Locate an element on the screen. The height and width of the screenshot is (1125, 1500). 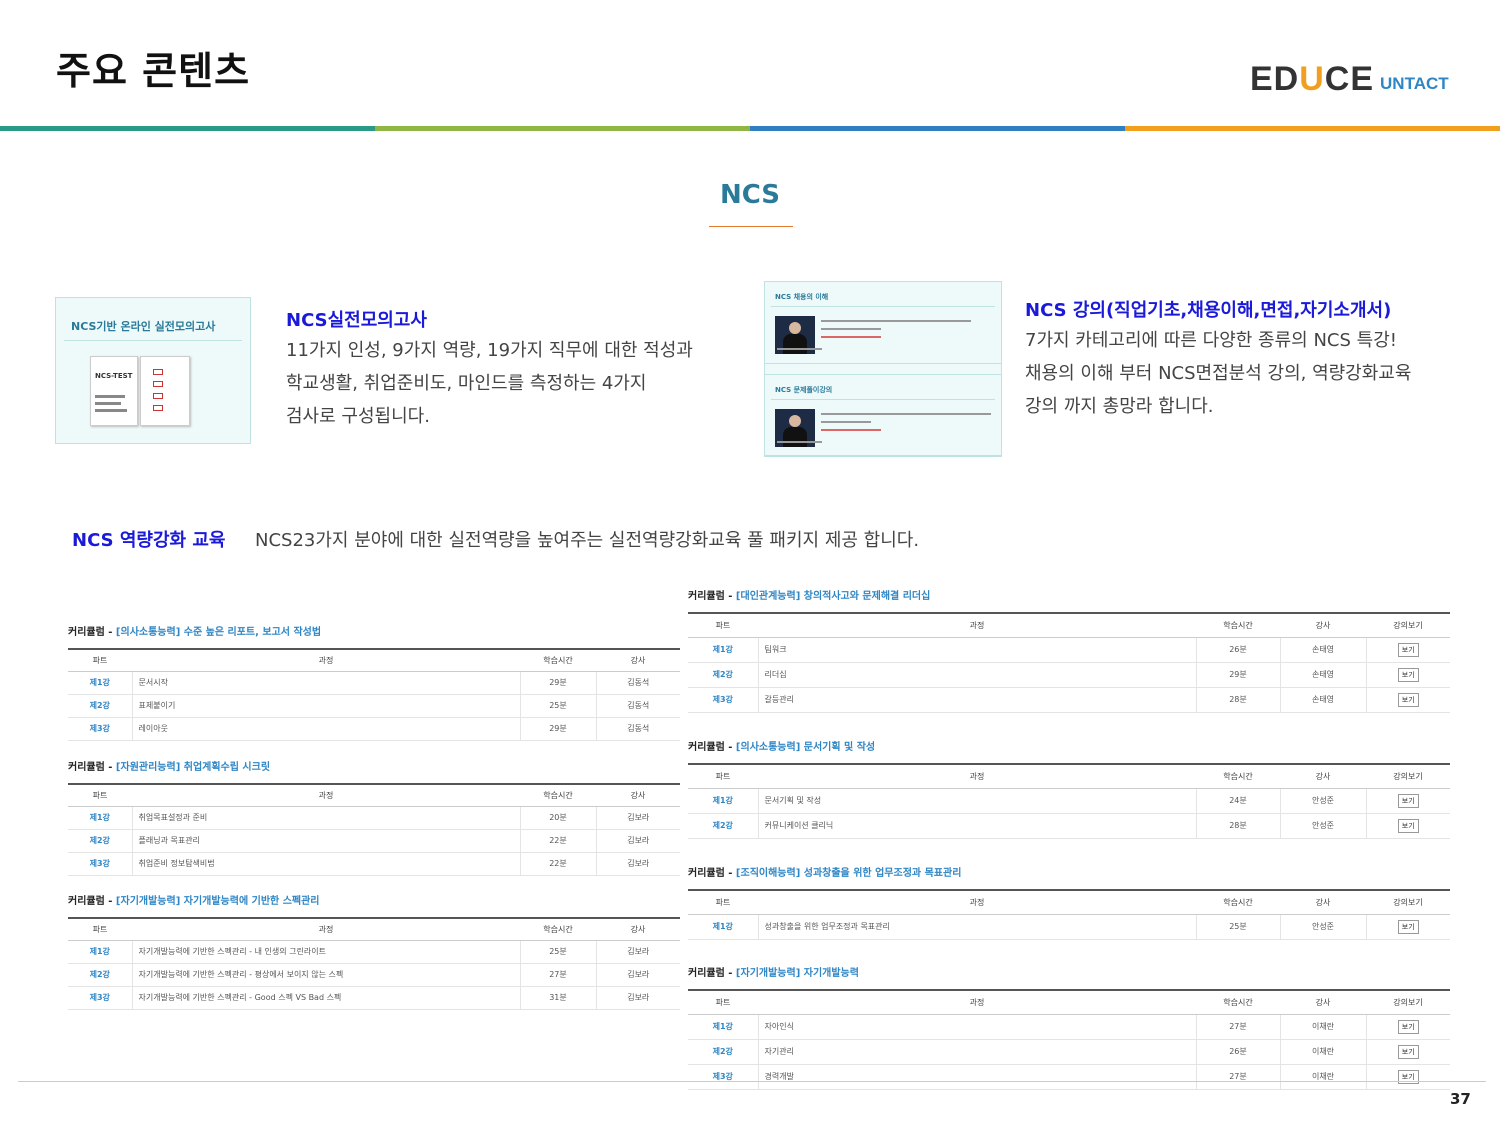
table-row: 제3강 레이아웃 29분 김동석 is located at coordinates (374, 729).